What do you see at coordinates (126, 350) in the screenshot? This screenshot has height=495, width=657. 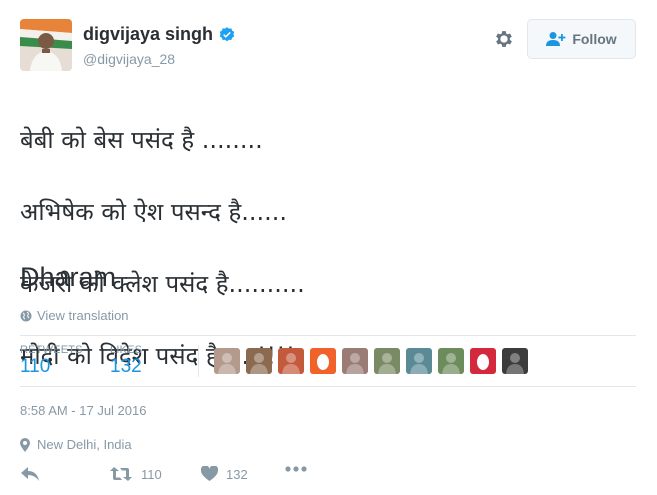 I see `likes-label: LIKES` at bounding box center [126, 350].